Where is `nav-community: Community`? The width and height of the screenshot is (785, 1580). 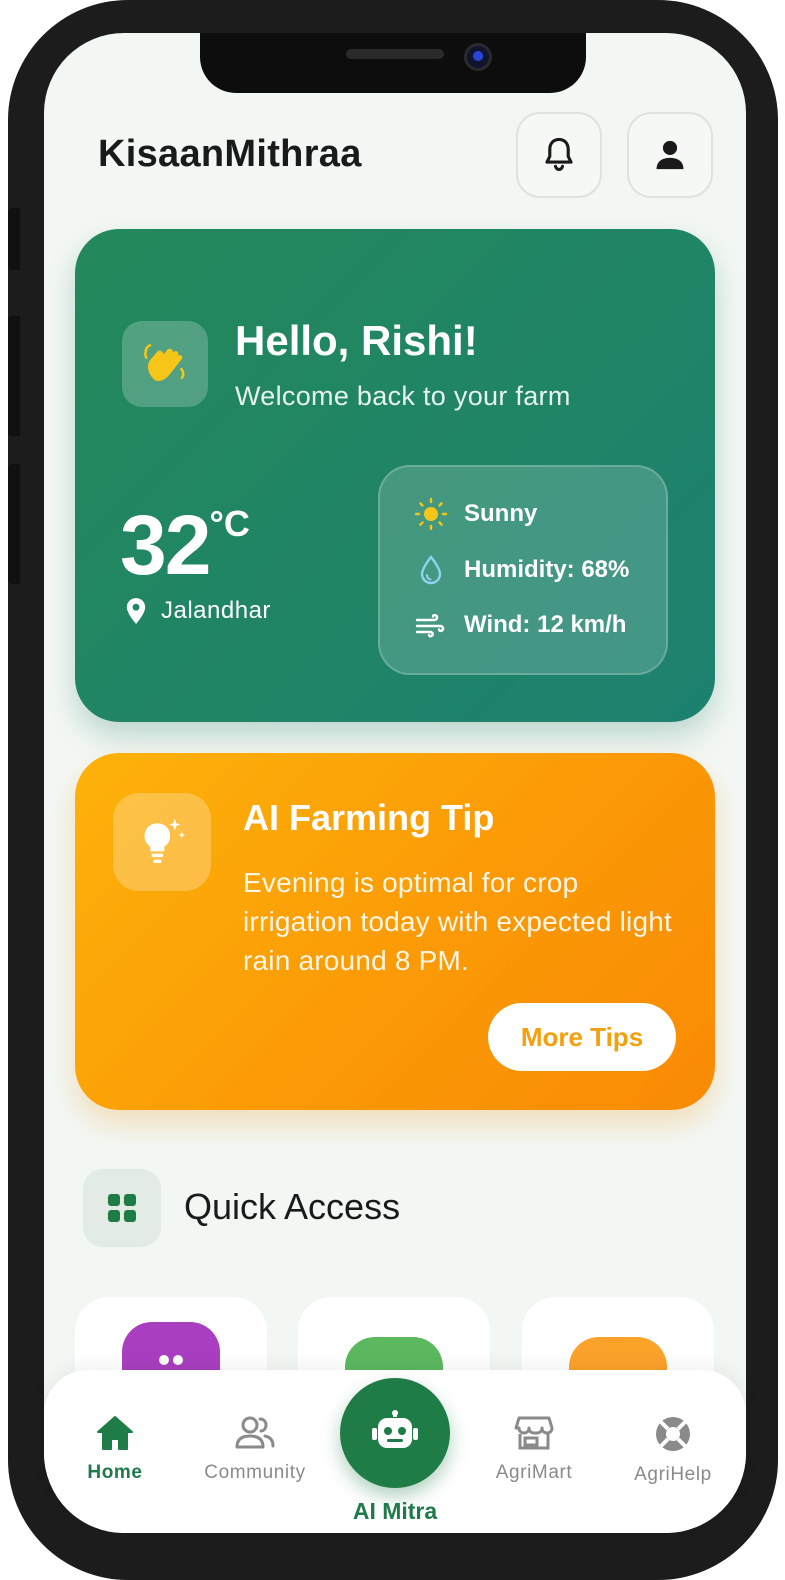
nav-community: Community is located at coordinates (255, 1449).